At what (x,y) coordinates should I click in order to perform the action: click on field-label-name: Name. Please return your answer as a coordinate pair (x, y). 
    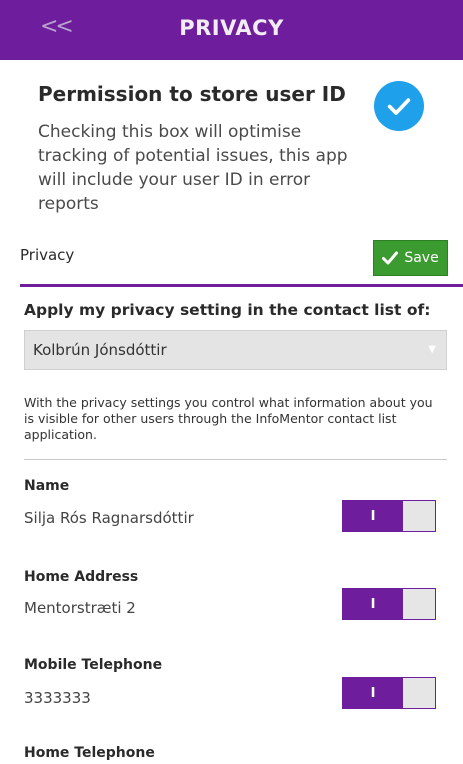
    Looking at the image, I should click on (47, 486).